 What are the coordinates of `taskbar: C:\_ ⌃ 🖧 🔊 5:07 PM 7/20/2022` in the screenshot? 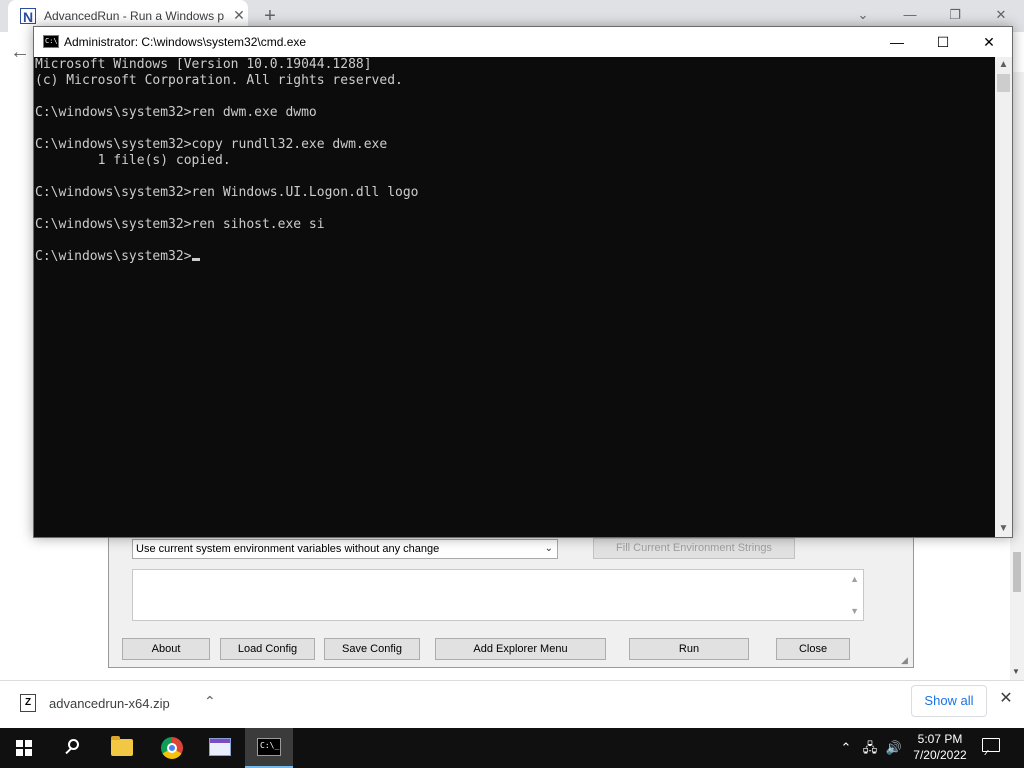 It's located at (512, 748).